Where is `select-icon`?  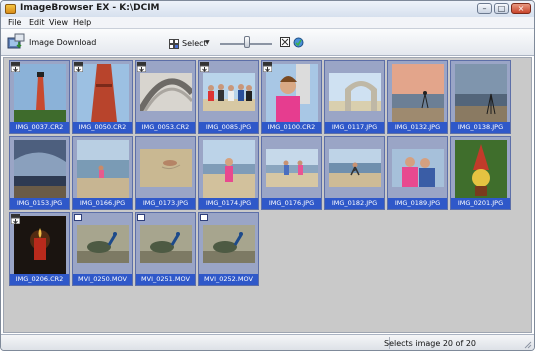
select-icon is located at coordinates (174, 44).